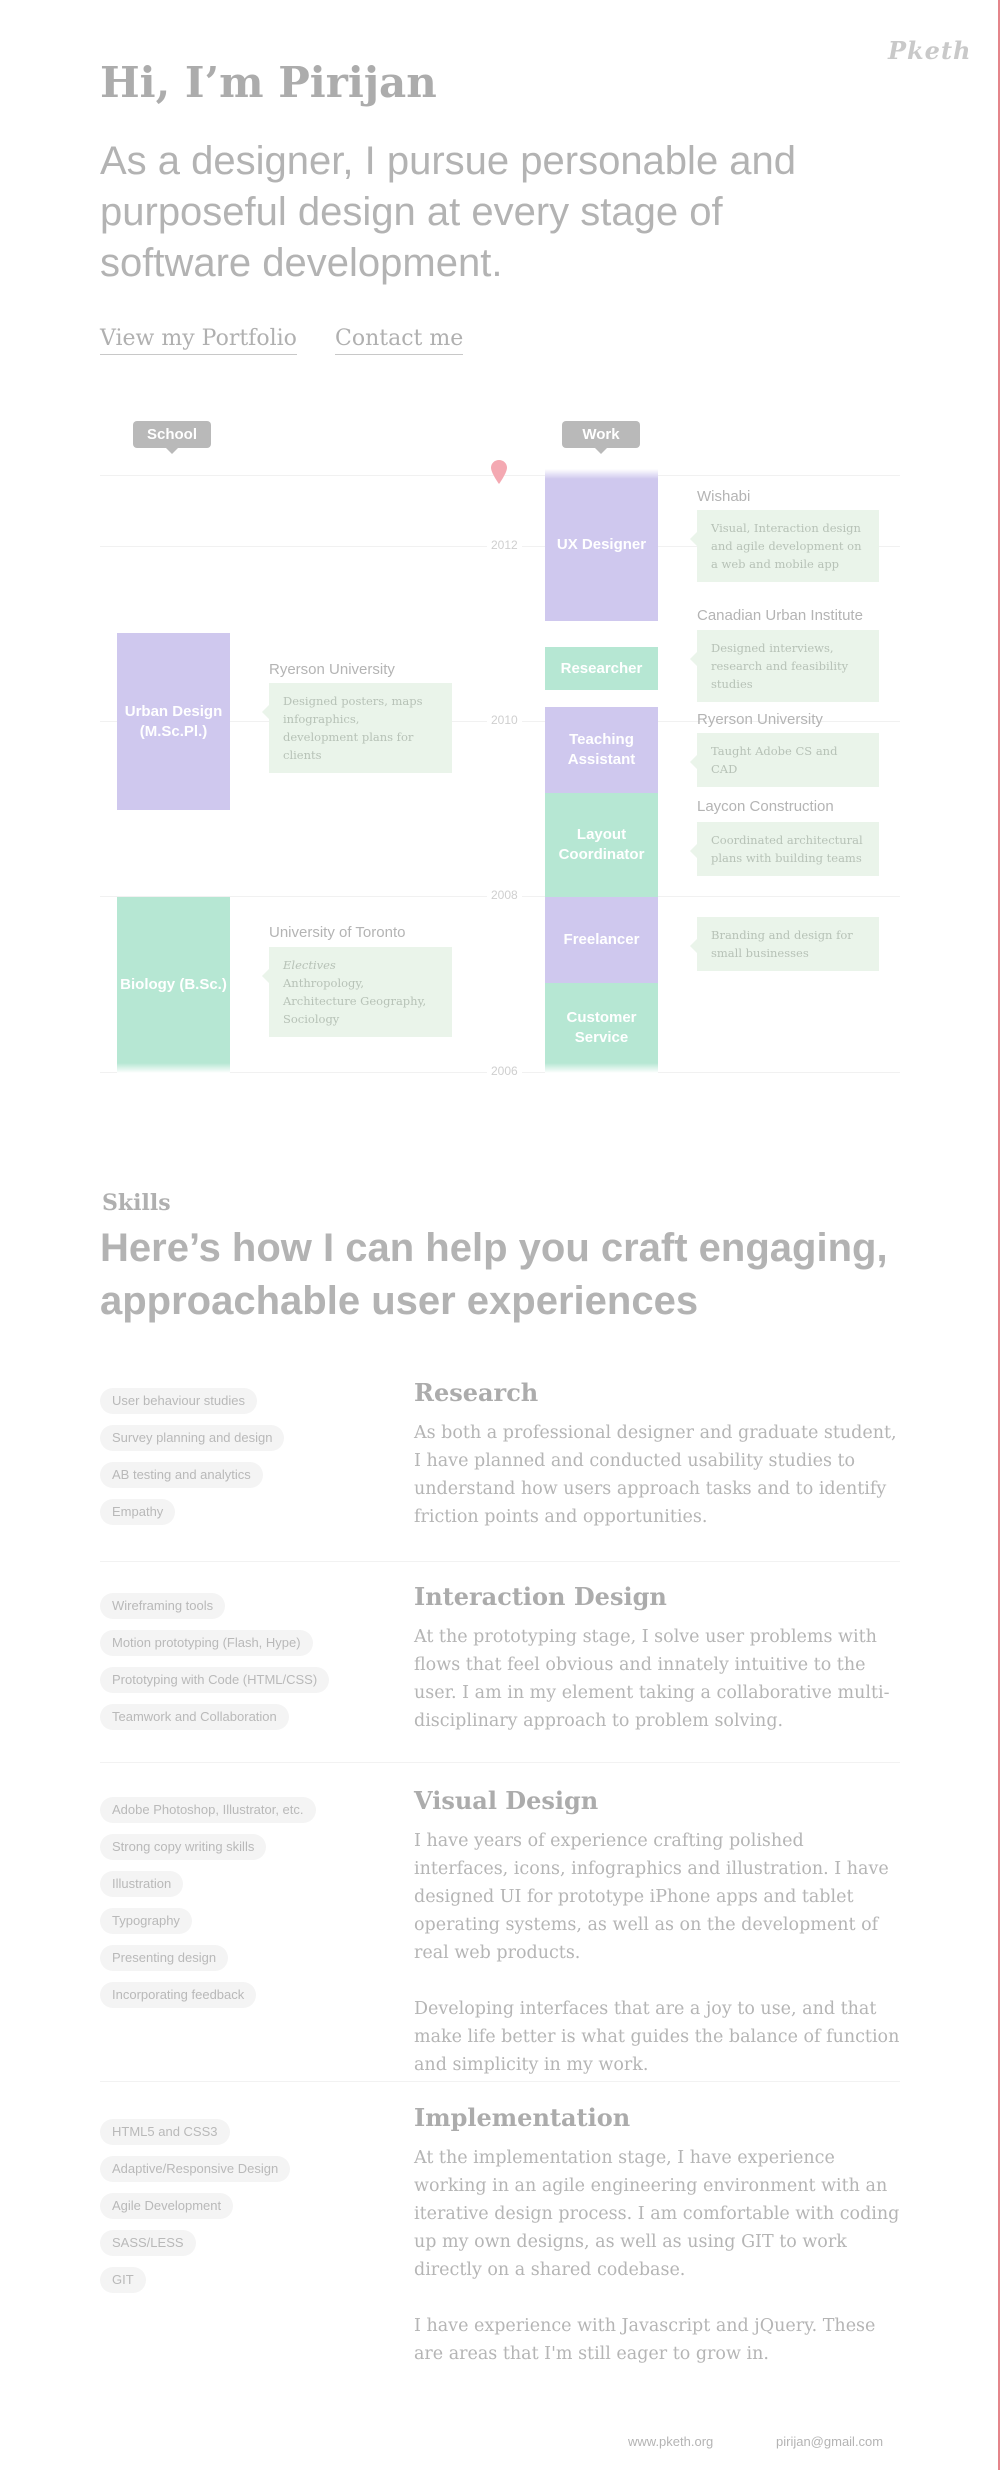 Image resolution: width=1000 pixels, height=2470 pixels. I want to click on portfolio-link: View my Portfolio, so click(198, 339).